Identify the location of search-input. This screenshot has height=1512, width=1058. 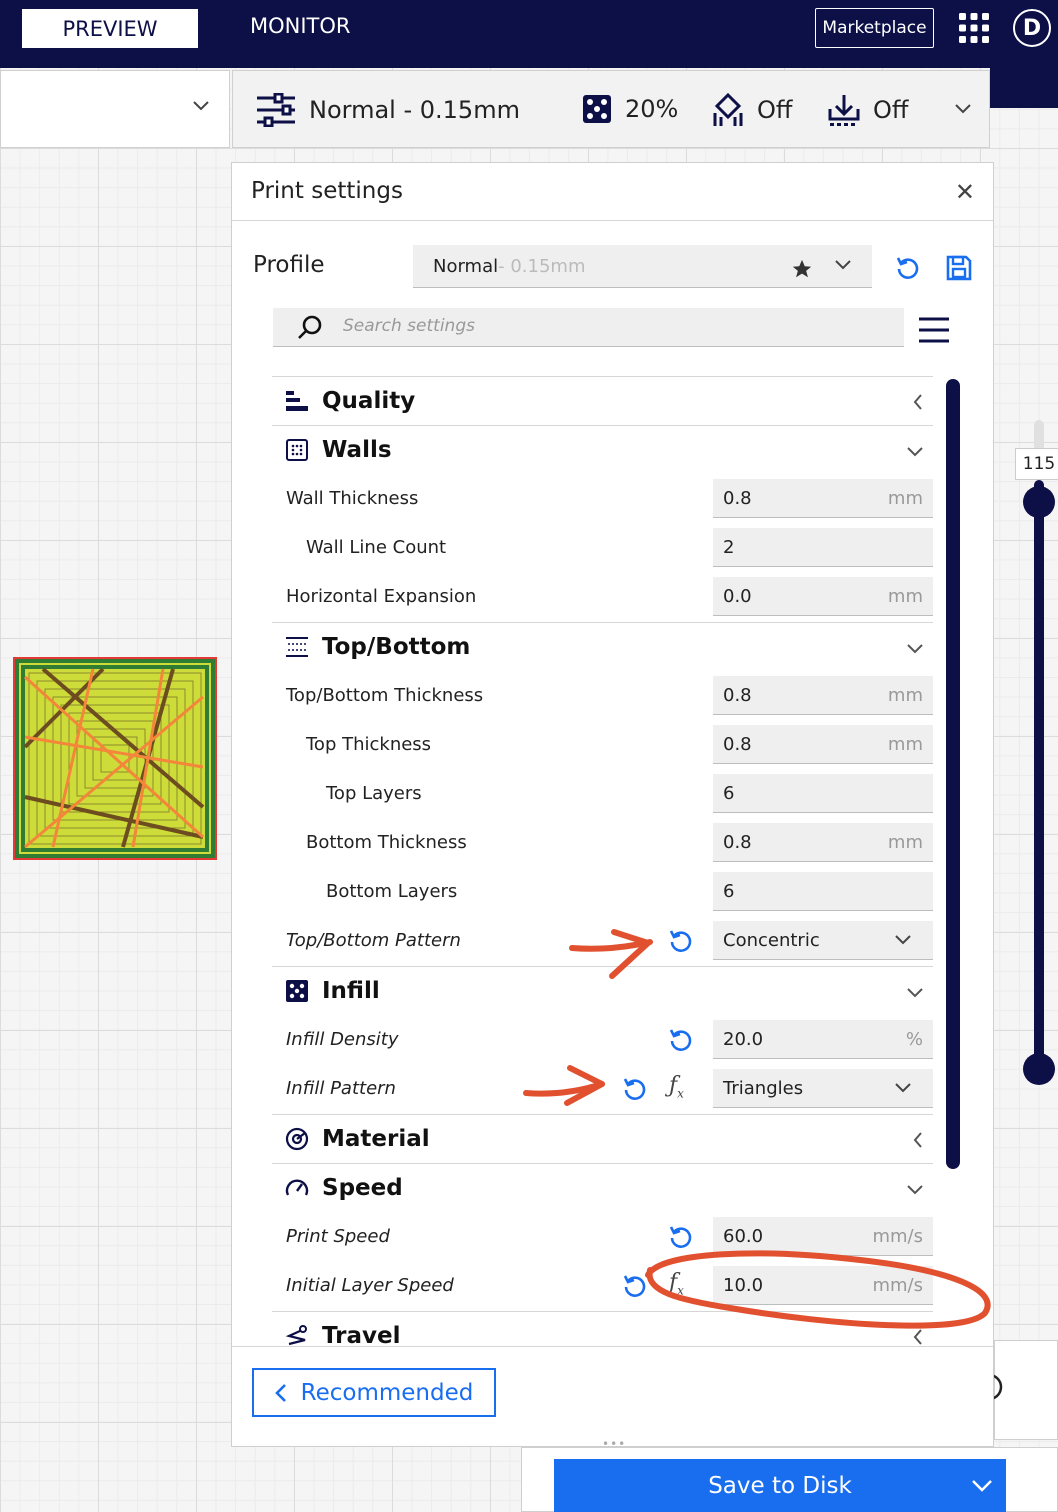
(613, 326).